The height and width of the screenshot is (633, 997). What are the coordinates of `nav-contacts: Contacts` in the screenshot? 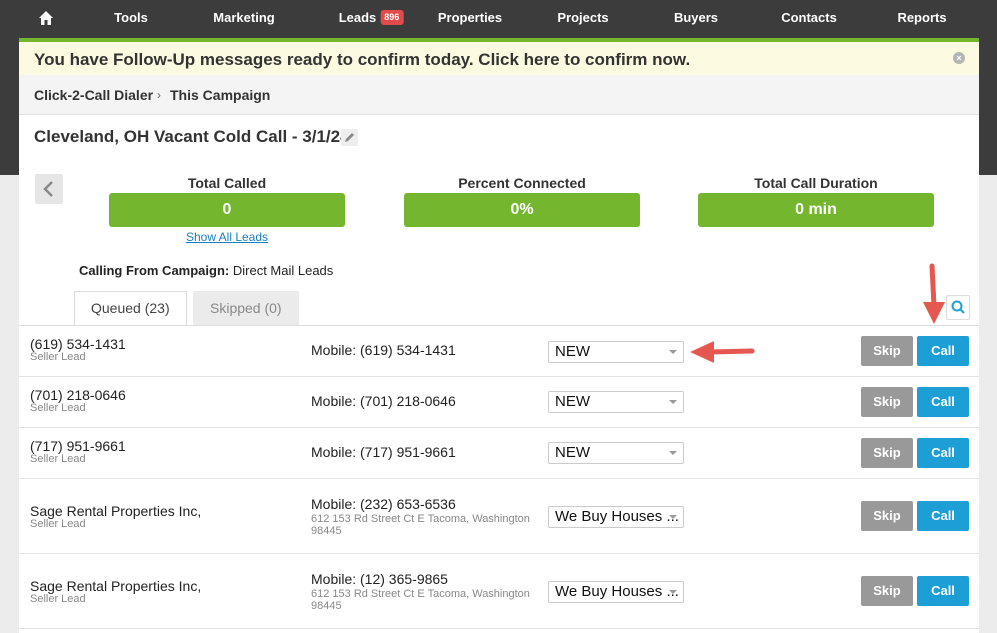 It's located at (809, 18).